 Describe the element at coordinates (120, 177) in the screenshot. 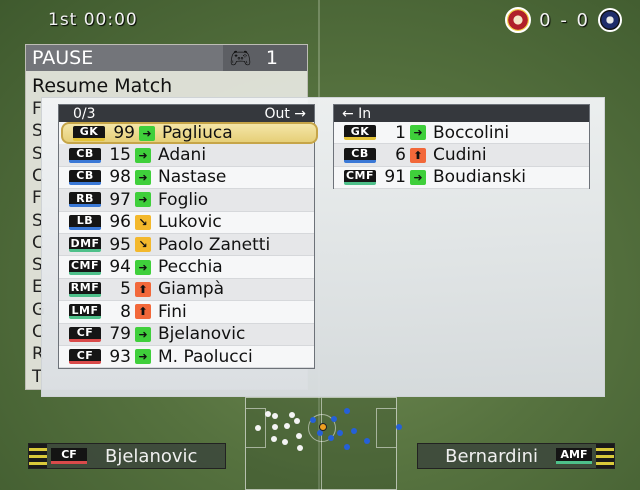

I see `shirt-number: 98` at that location.